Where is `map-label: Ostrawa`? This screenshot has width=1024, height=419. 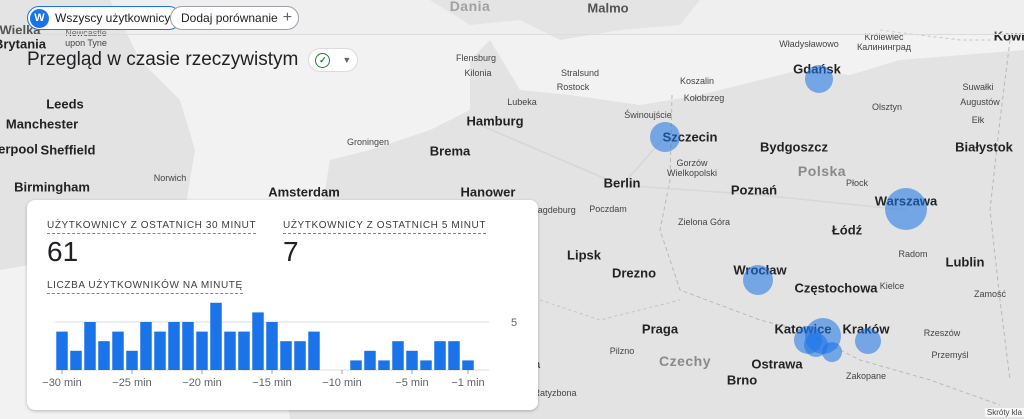
map-label: Ostrawa is located at coordinates (777, 364).